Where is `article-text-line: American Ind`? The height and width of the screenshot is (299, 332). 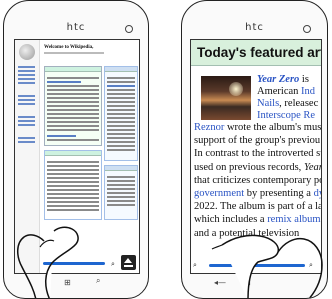 article-text-line: American Ind is located at coordinates (286, 92).